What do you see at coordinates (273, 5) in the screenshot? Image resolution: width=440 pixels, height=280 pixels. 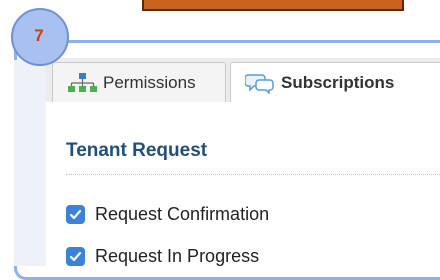 I see `orange-banner` at bounding box center [273, 5].